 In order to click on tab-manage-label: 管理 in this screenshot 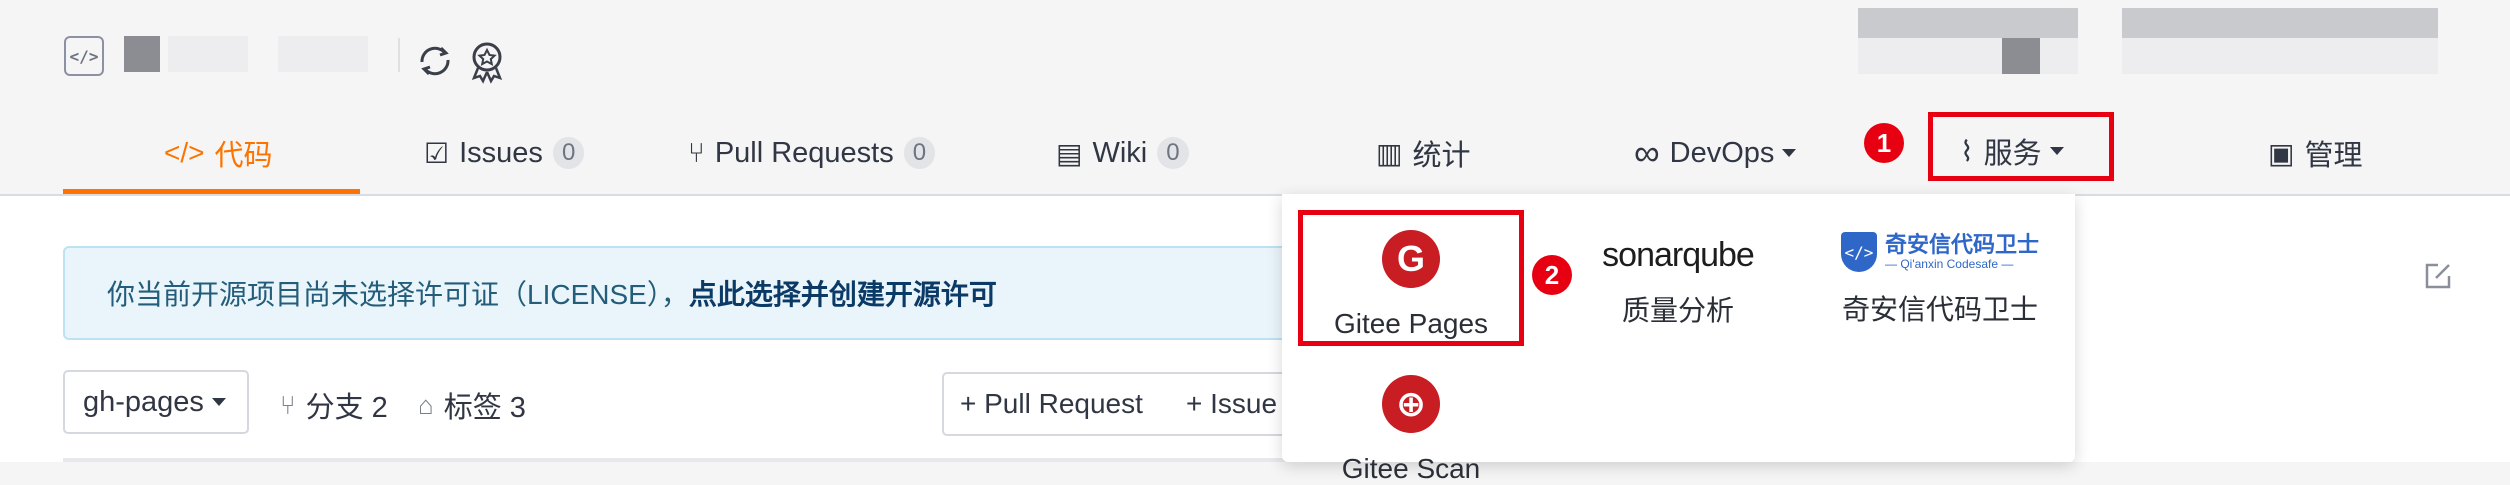, I will do `click(2333, 156)`.